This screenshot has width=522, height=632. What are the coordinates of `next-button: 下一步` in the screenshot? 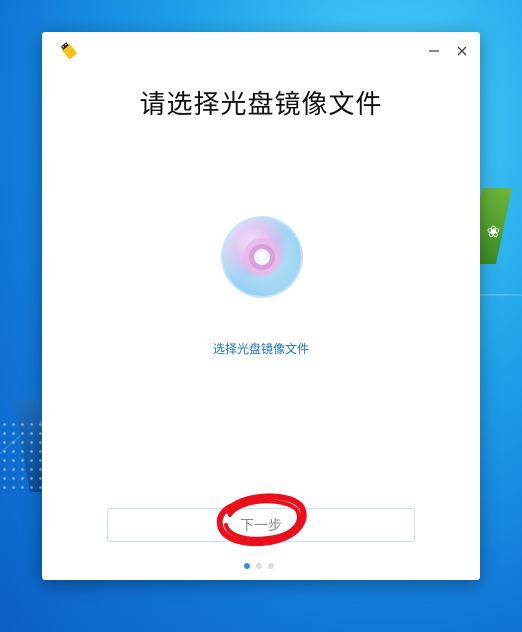 It's located at (261, 525).